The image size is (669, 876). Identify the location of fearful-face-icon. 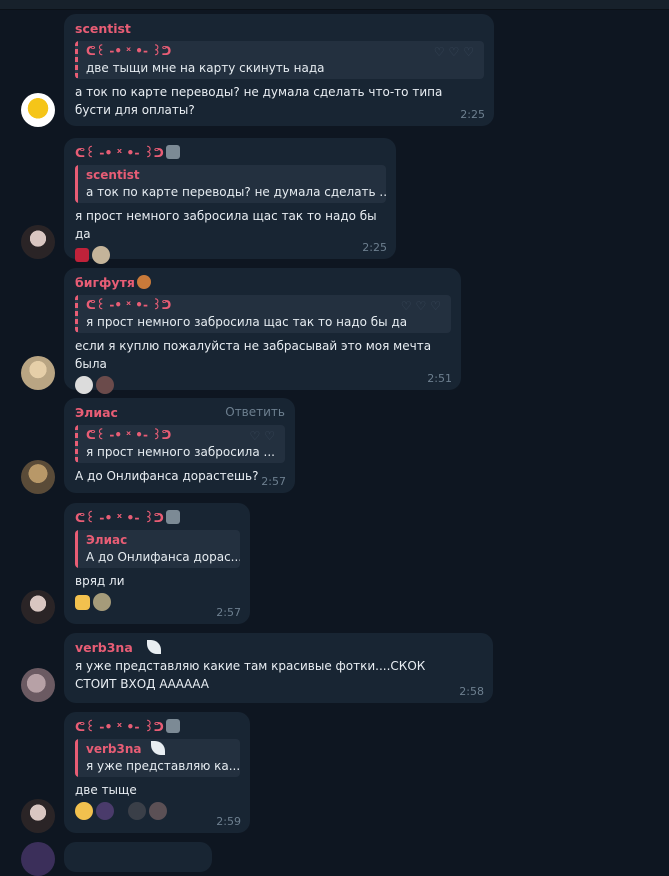
(84, 811).